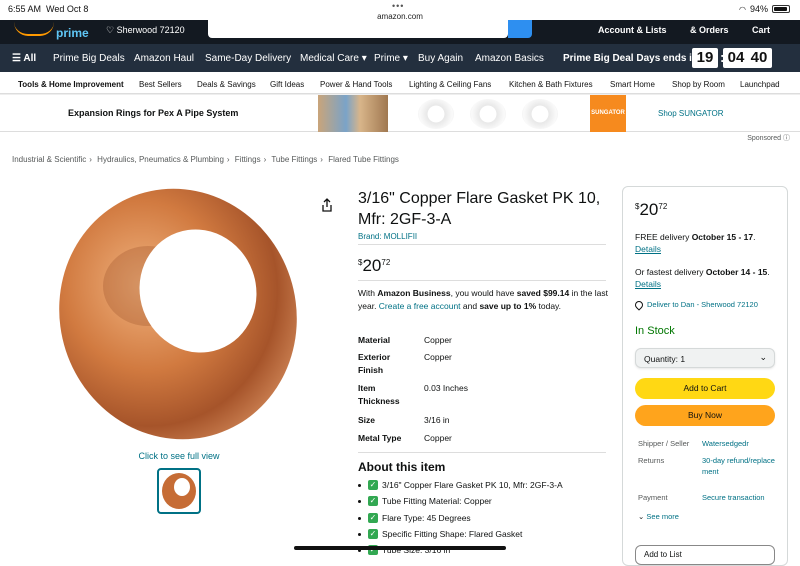  What do you see at coordinates (179, 491) in the screenshot?
I see `thumbnail-image` at bounding box center [179, 491].